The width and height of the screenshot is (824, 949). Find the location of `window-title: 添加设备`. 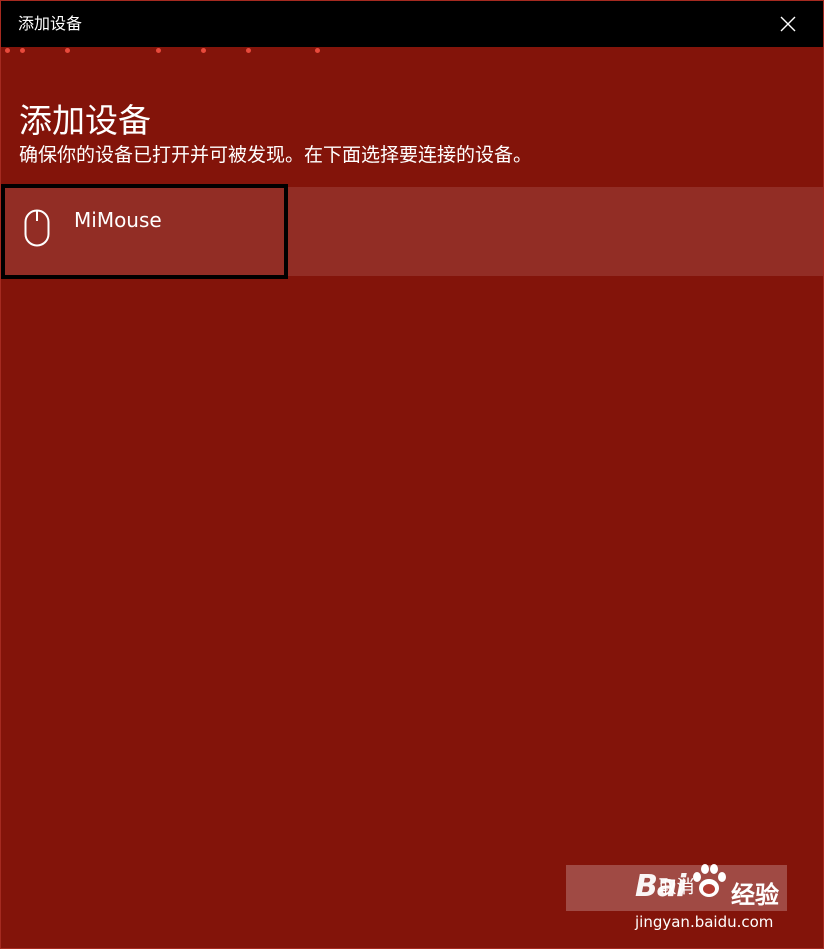

window-title: 添加设备 is located at coordinates (50, 23).